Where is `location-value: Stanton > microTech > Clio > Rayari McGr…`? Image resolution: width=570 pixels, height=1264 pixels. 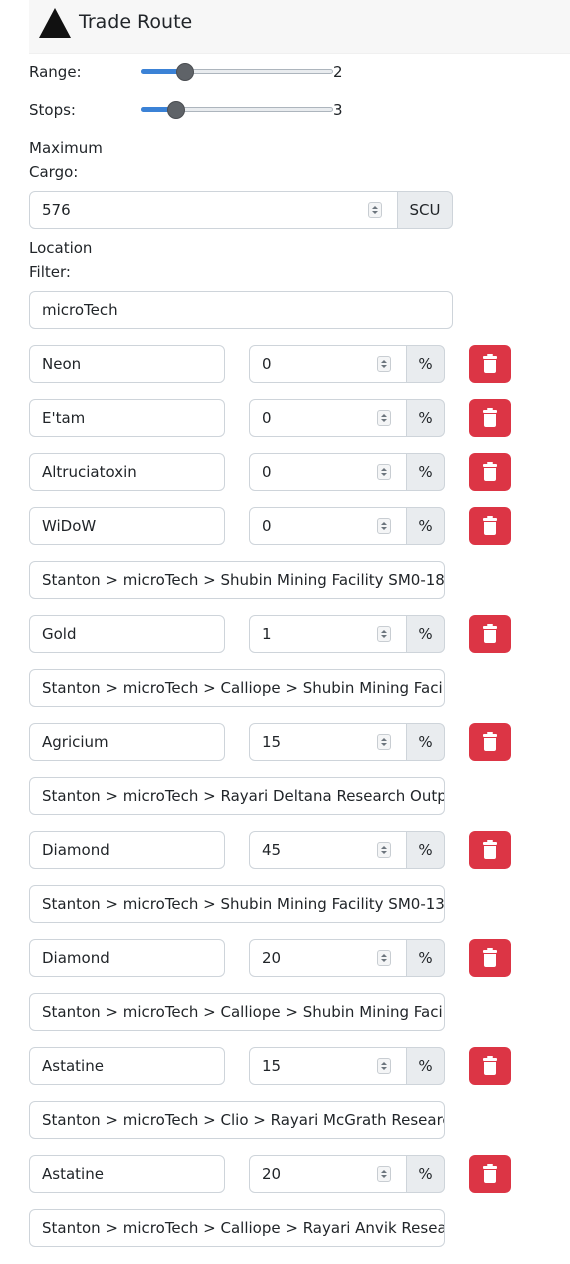
location-value: Stanton > microTech > Clio > Rayari McGr… is located at coordinates (243, 1120).